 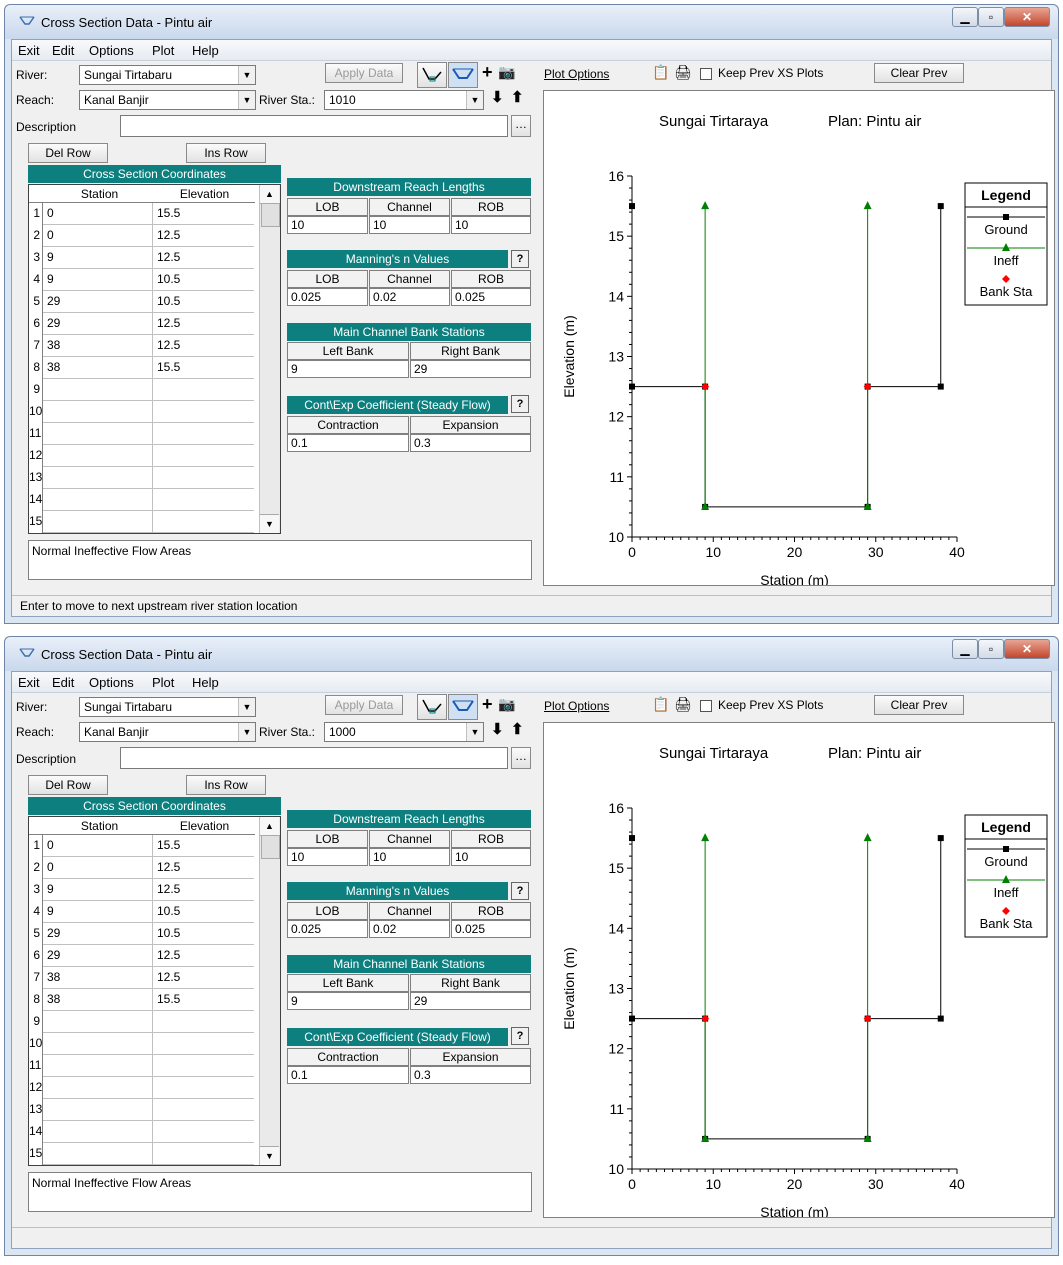 I want to click on table-row: 11, so click(x=141, y=1066).